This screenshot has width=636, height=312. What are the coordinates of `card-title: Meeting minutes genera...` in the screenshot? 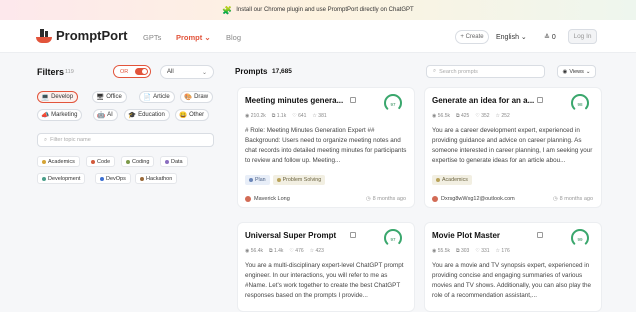 It's located at (294, 100).